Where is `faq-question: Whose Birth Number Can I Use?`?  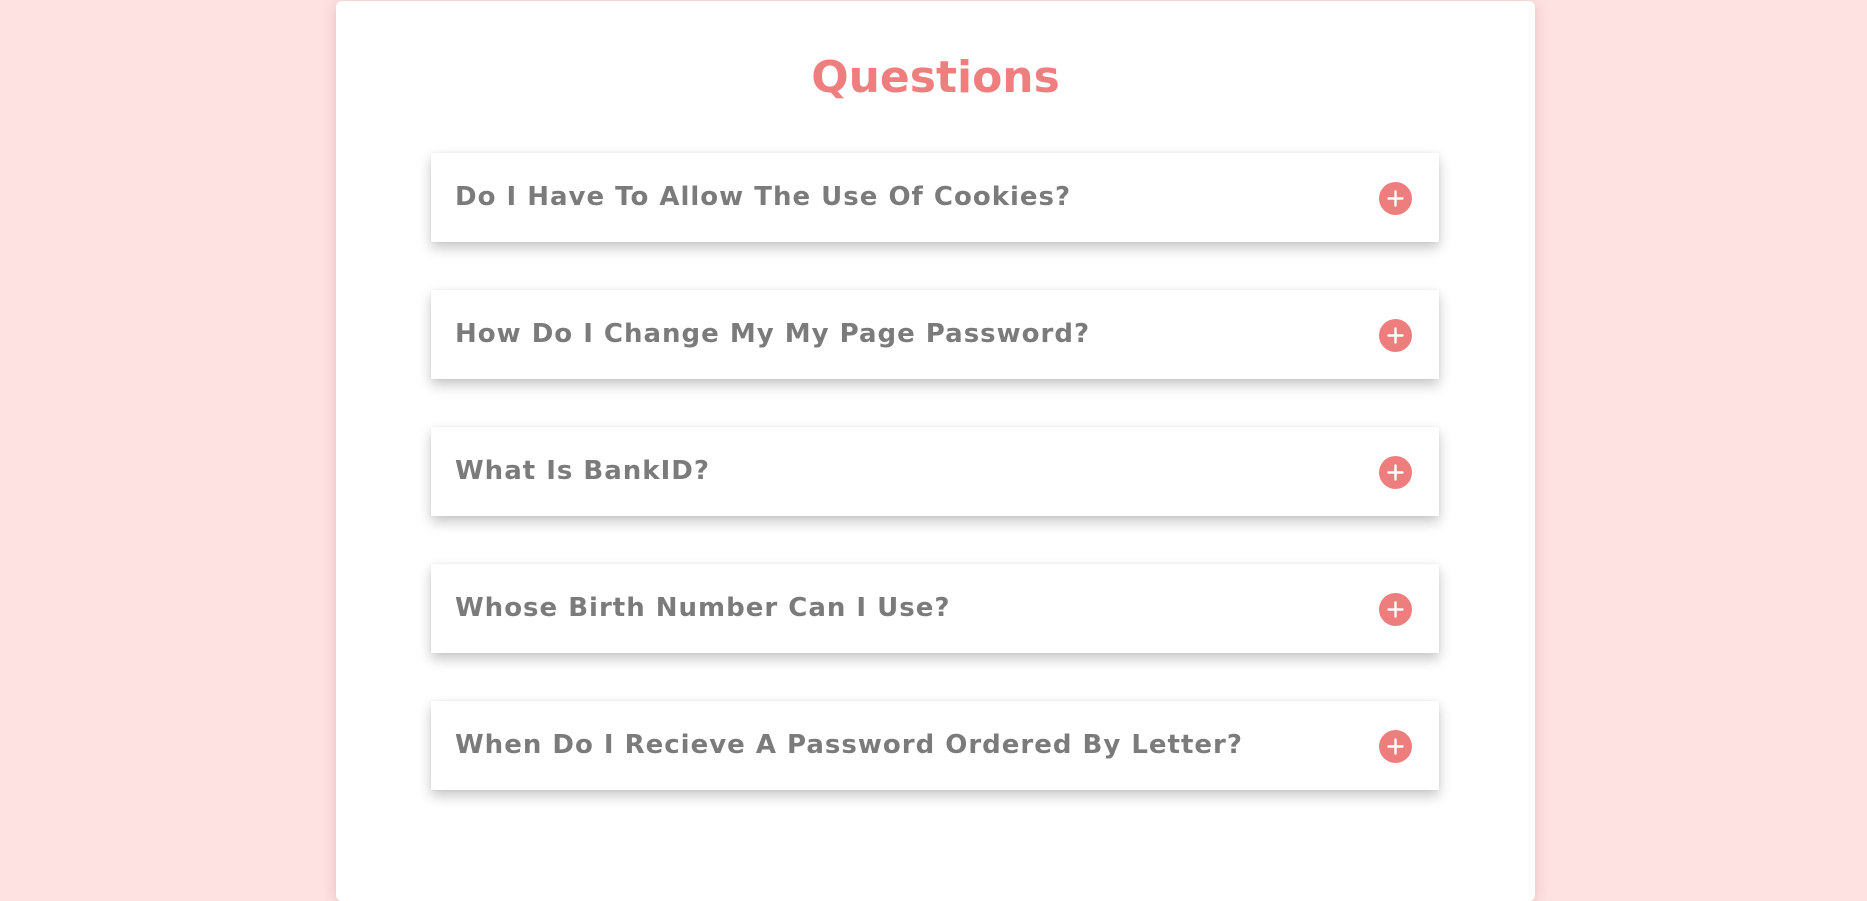 faq-question: Whose Birth Number Can I Use? is located at coordinates (703, 608).